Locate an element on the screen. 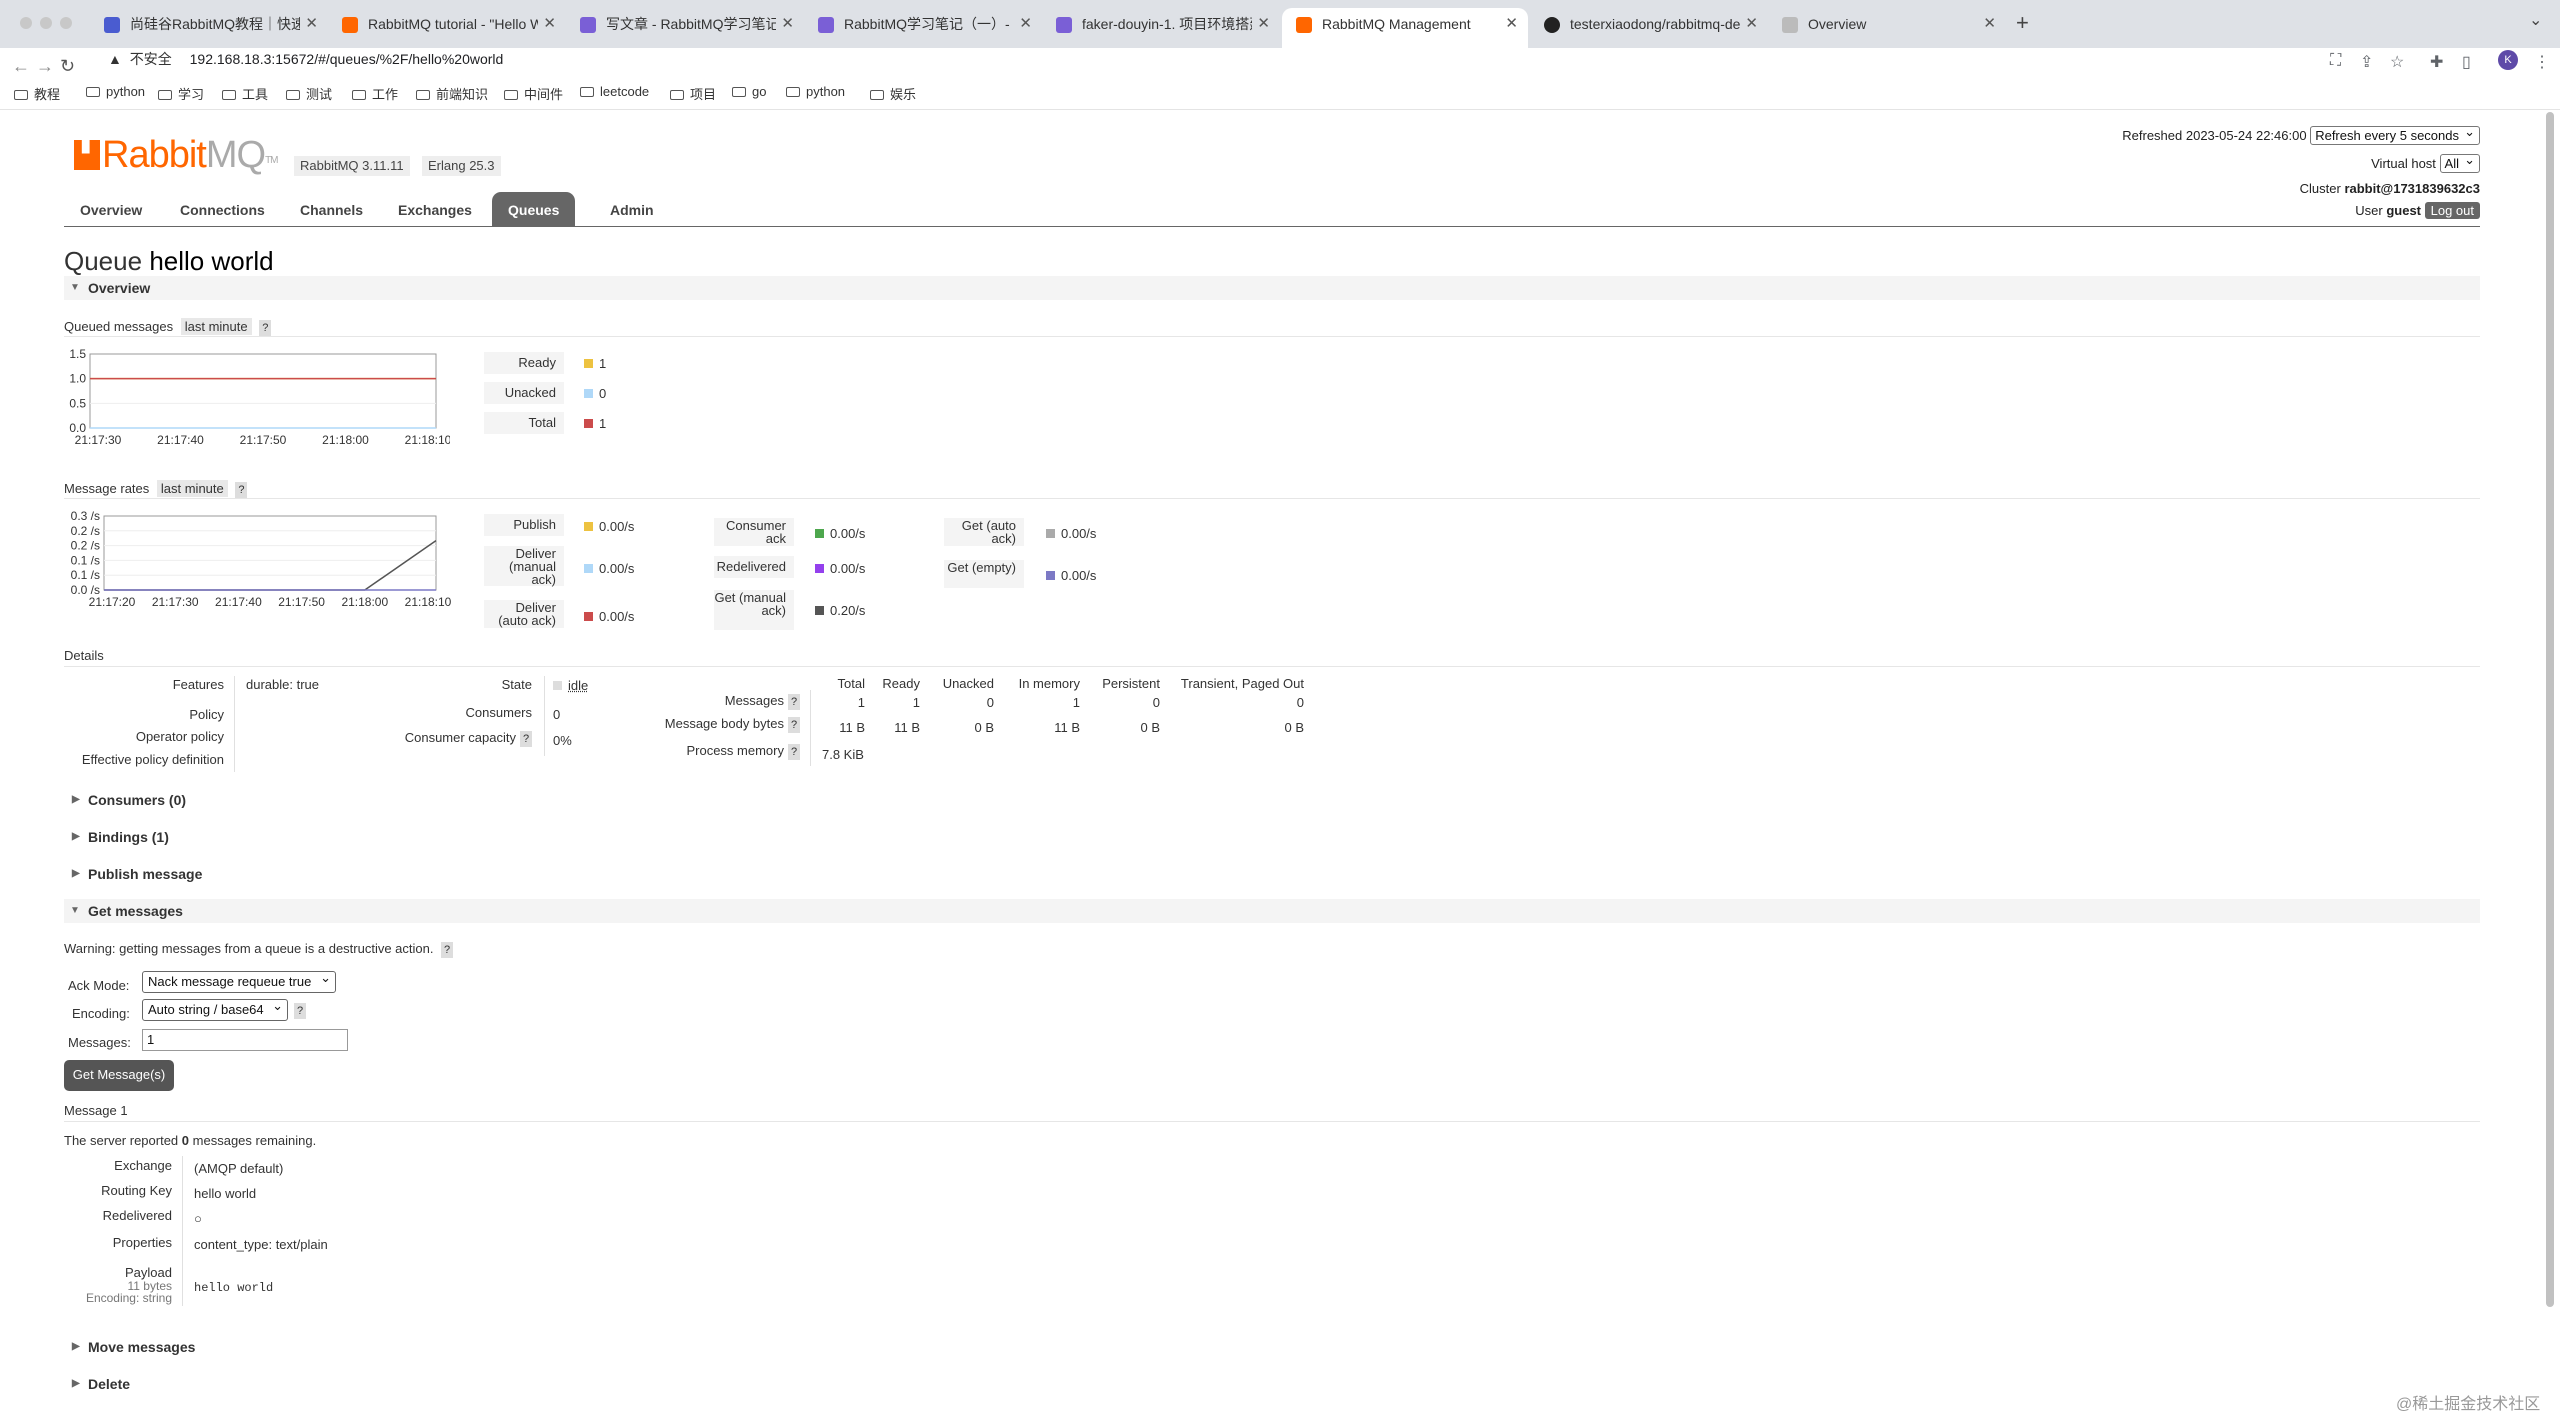  bookmark-folder: 项目 is located at coordinates (693, 93).